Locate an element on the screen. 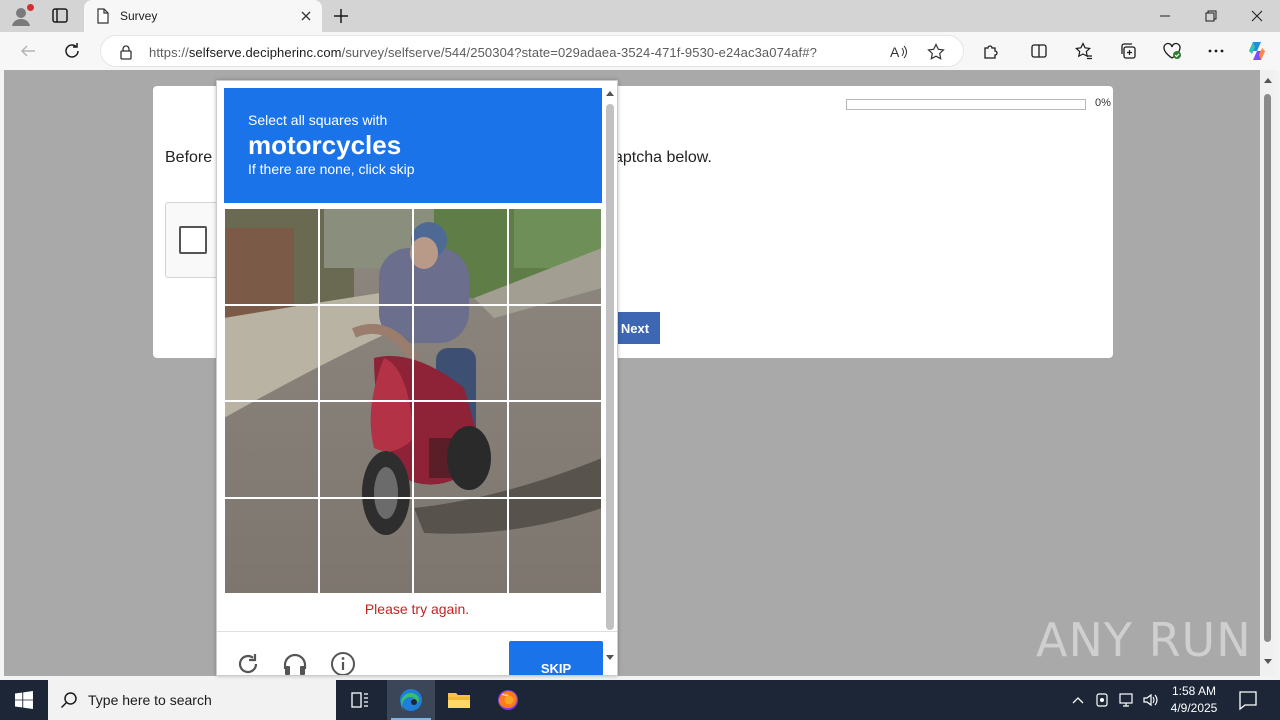 This screenshot has width=1280, height=720. tab-actions-icon is located at coordinates (60, 16).